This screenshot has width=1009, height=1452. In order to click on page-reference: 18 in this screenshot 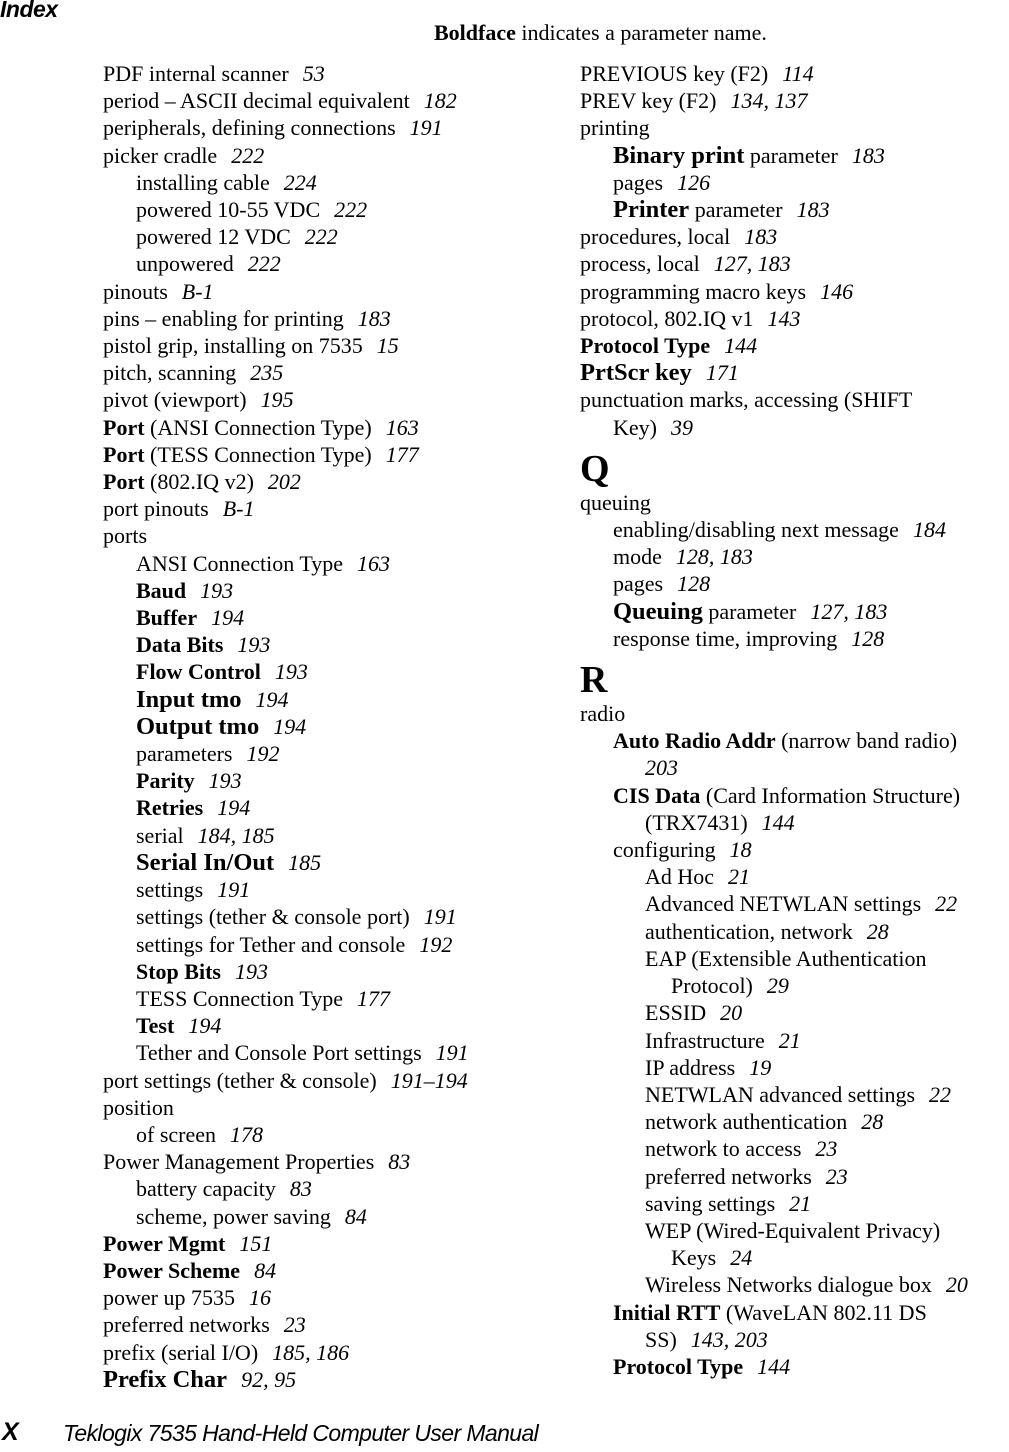, I will do `click(741, 849)`.